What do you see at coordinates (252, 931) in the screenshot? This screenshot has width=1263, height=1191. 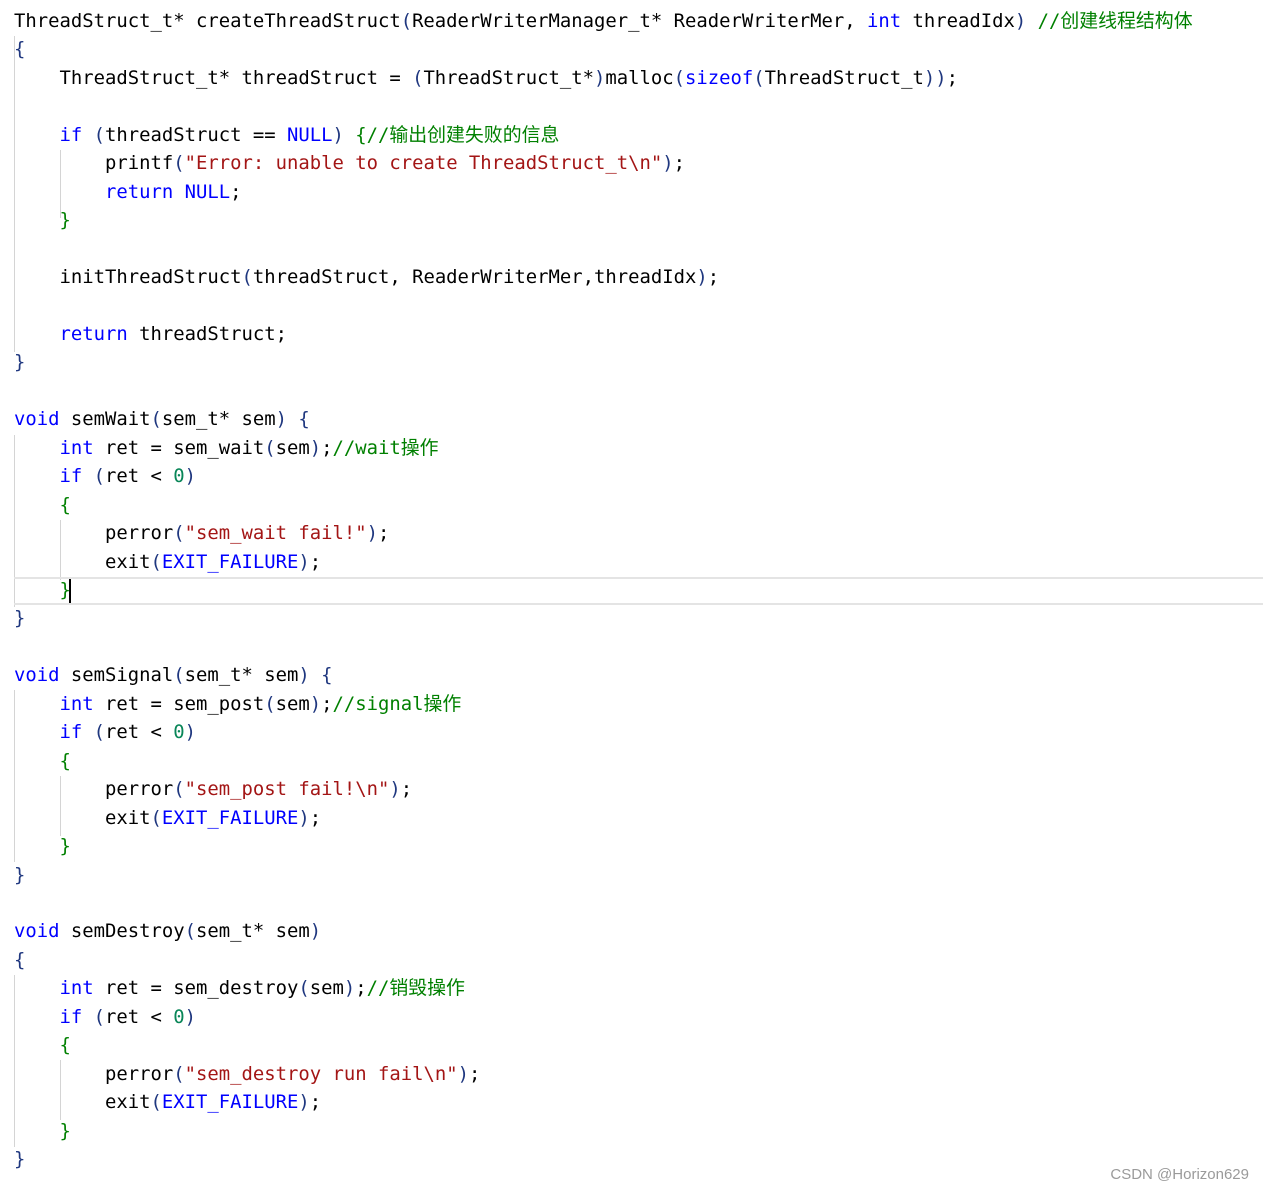 I see `code-token: sem_t* sem` at bounding box center [252, 931].